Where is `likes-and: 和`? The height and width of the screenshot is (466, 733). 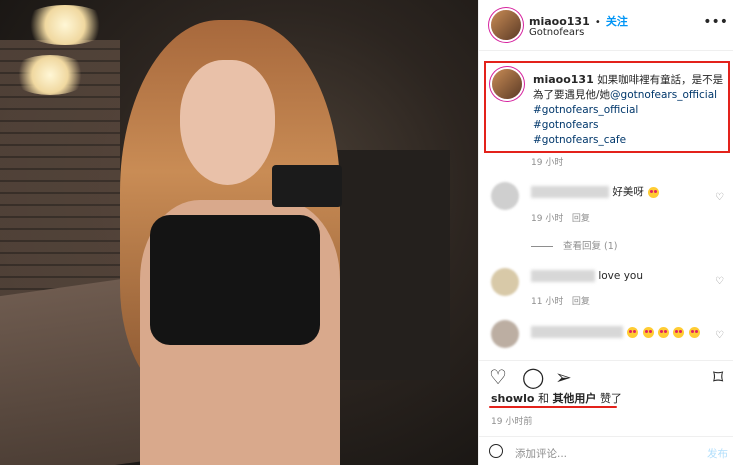
likes-and: 和 is located at coordinates (543, 398).